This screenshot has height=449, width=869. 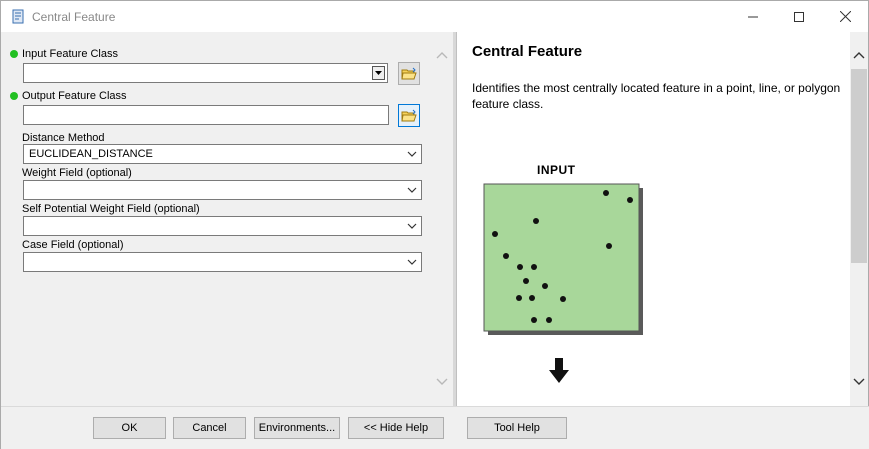 I want to click on self-potential-weight-field-label: Self Potential Weight Field (optional), so click(x=111, y=209).